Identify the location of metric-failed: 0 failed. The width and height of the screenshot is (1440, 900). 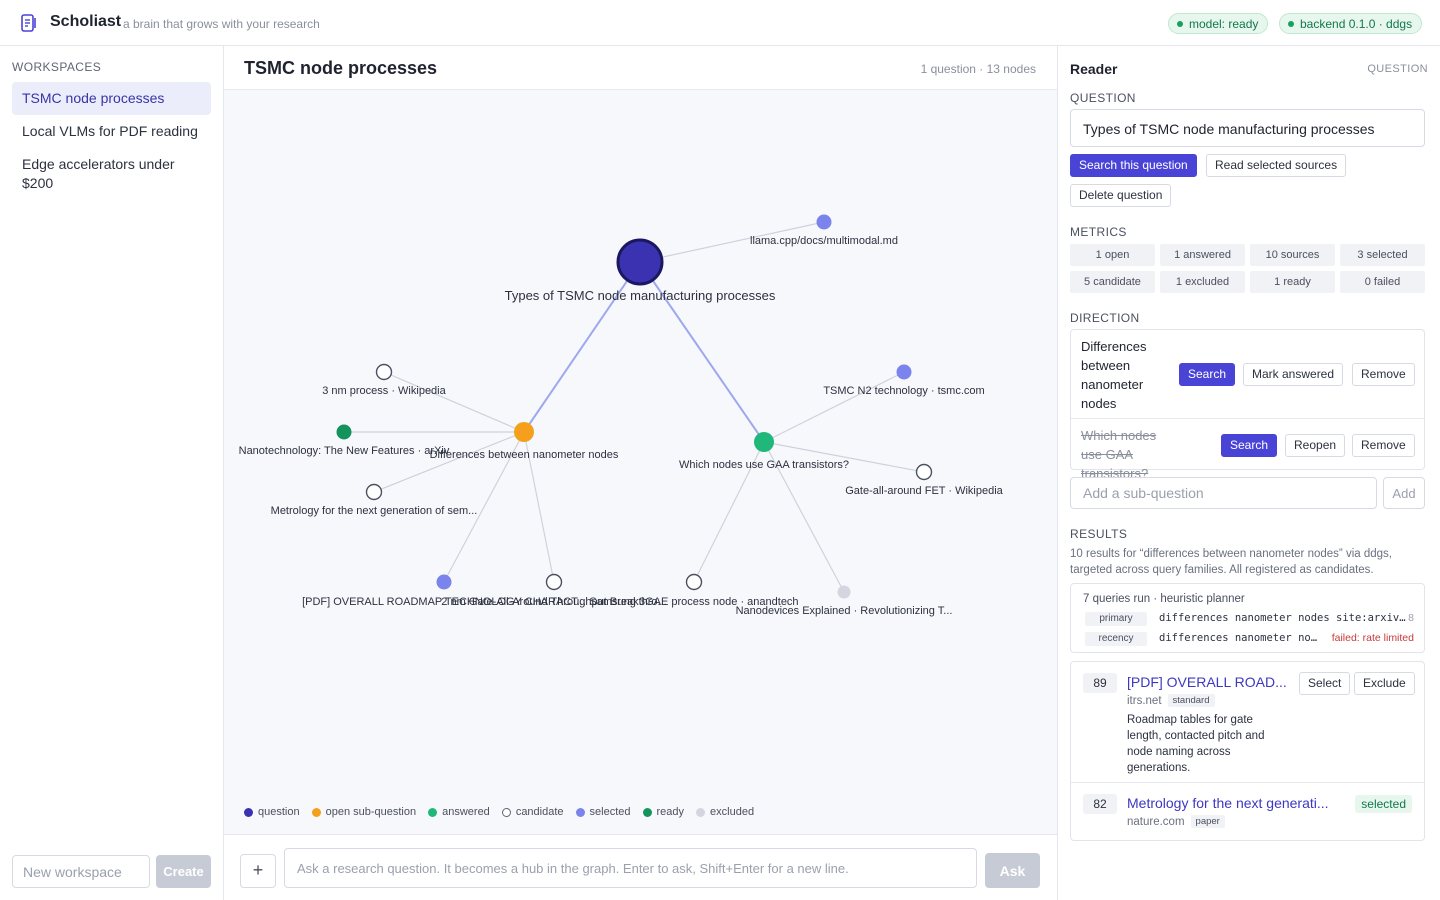
(1382, 282).